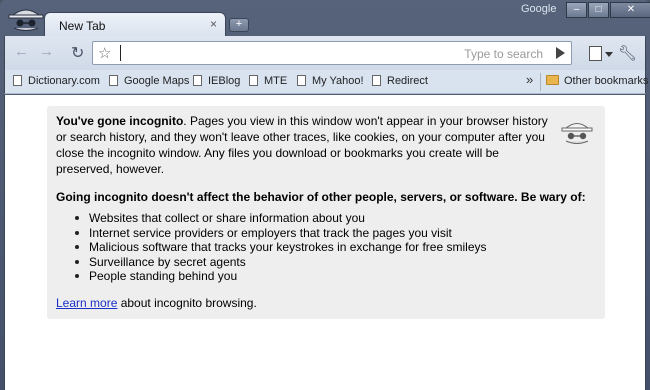  Describe the element at coordinates (338, 81) in the screenshot. I see `bookmark-label: My Yahoo!` at that location.